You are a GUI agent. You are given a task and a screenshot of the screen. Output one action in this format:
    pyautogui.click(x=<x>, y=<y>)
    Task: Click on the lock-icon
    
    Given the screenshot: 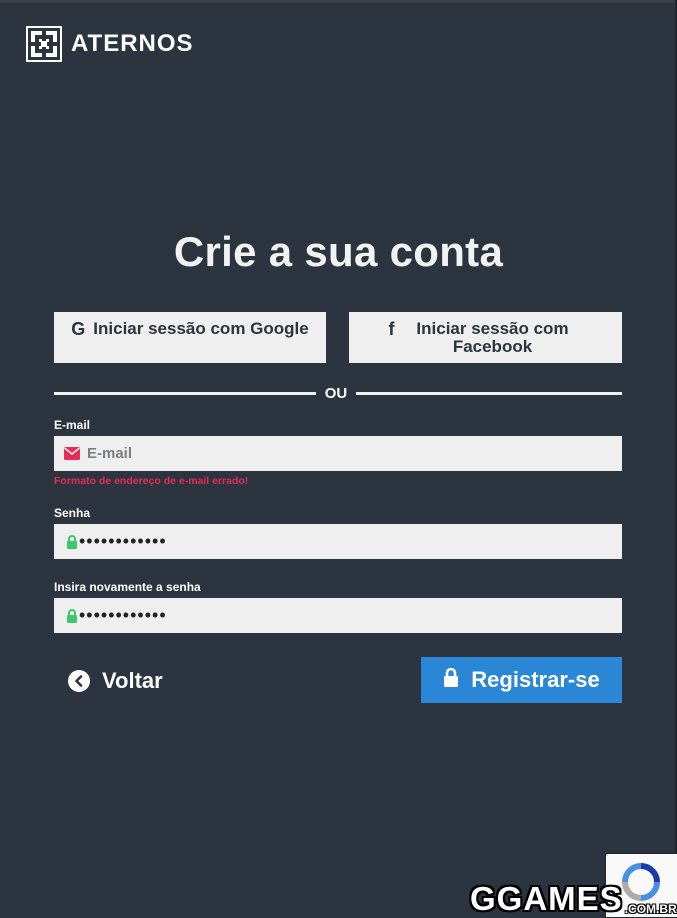 What is the action you would take?
    pyautogui.click(x=451, y=679)
    